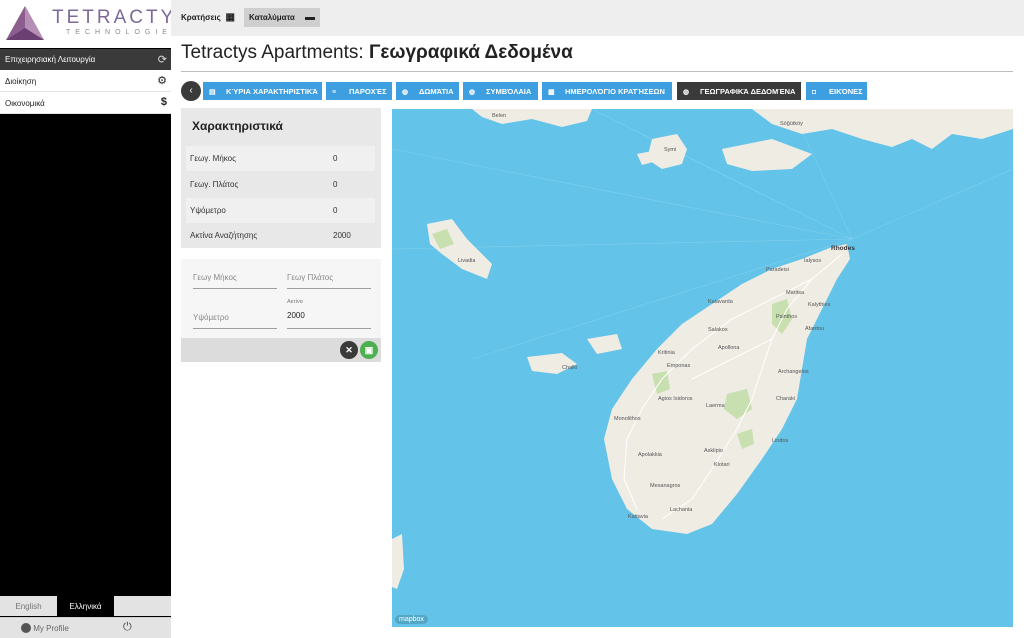  I want to click on svg-text: Agios Isidoros, so click(675, 399).